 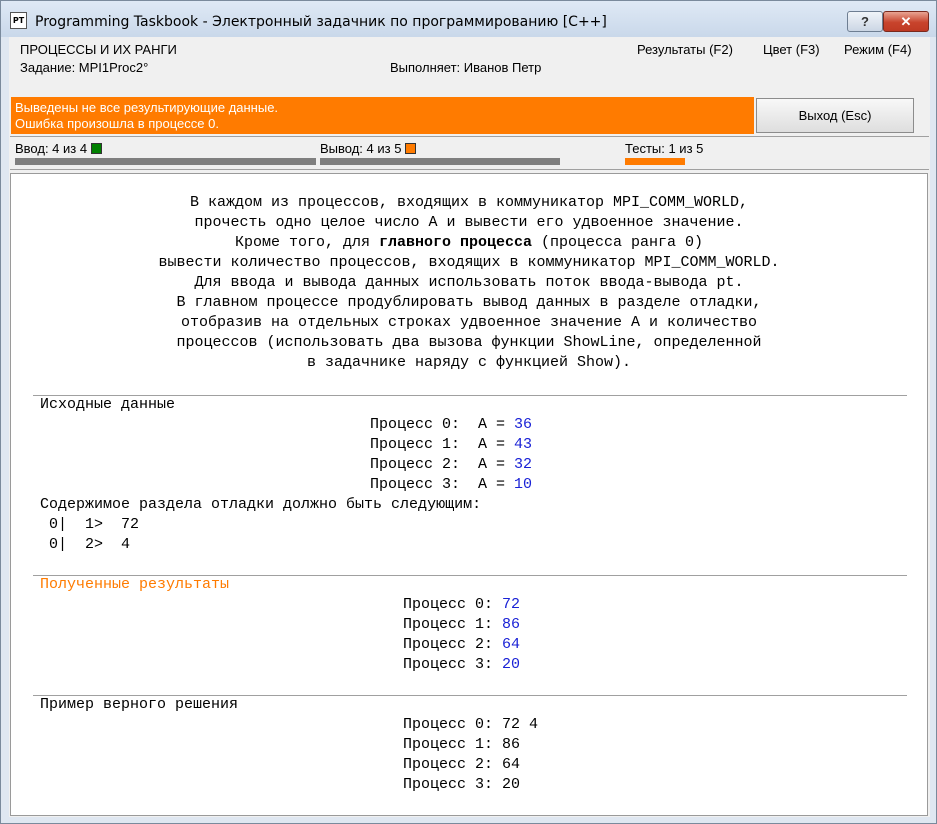 What do you see at coordinates (523, 484) in the screenshot?
I see `input-row-value: 10` at bounding box center [523, 484].